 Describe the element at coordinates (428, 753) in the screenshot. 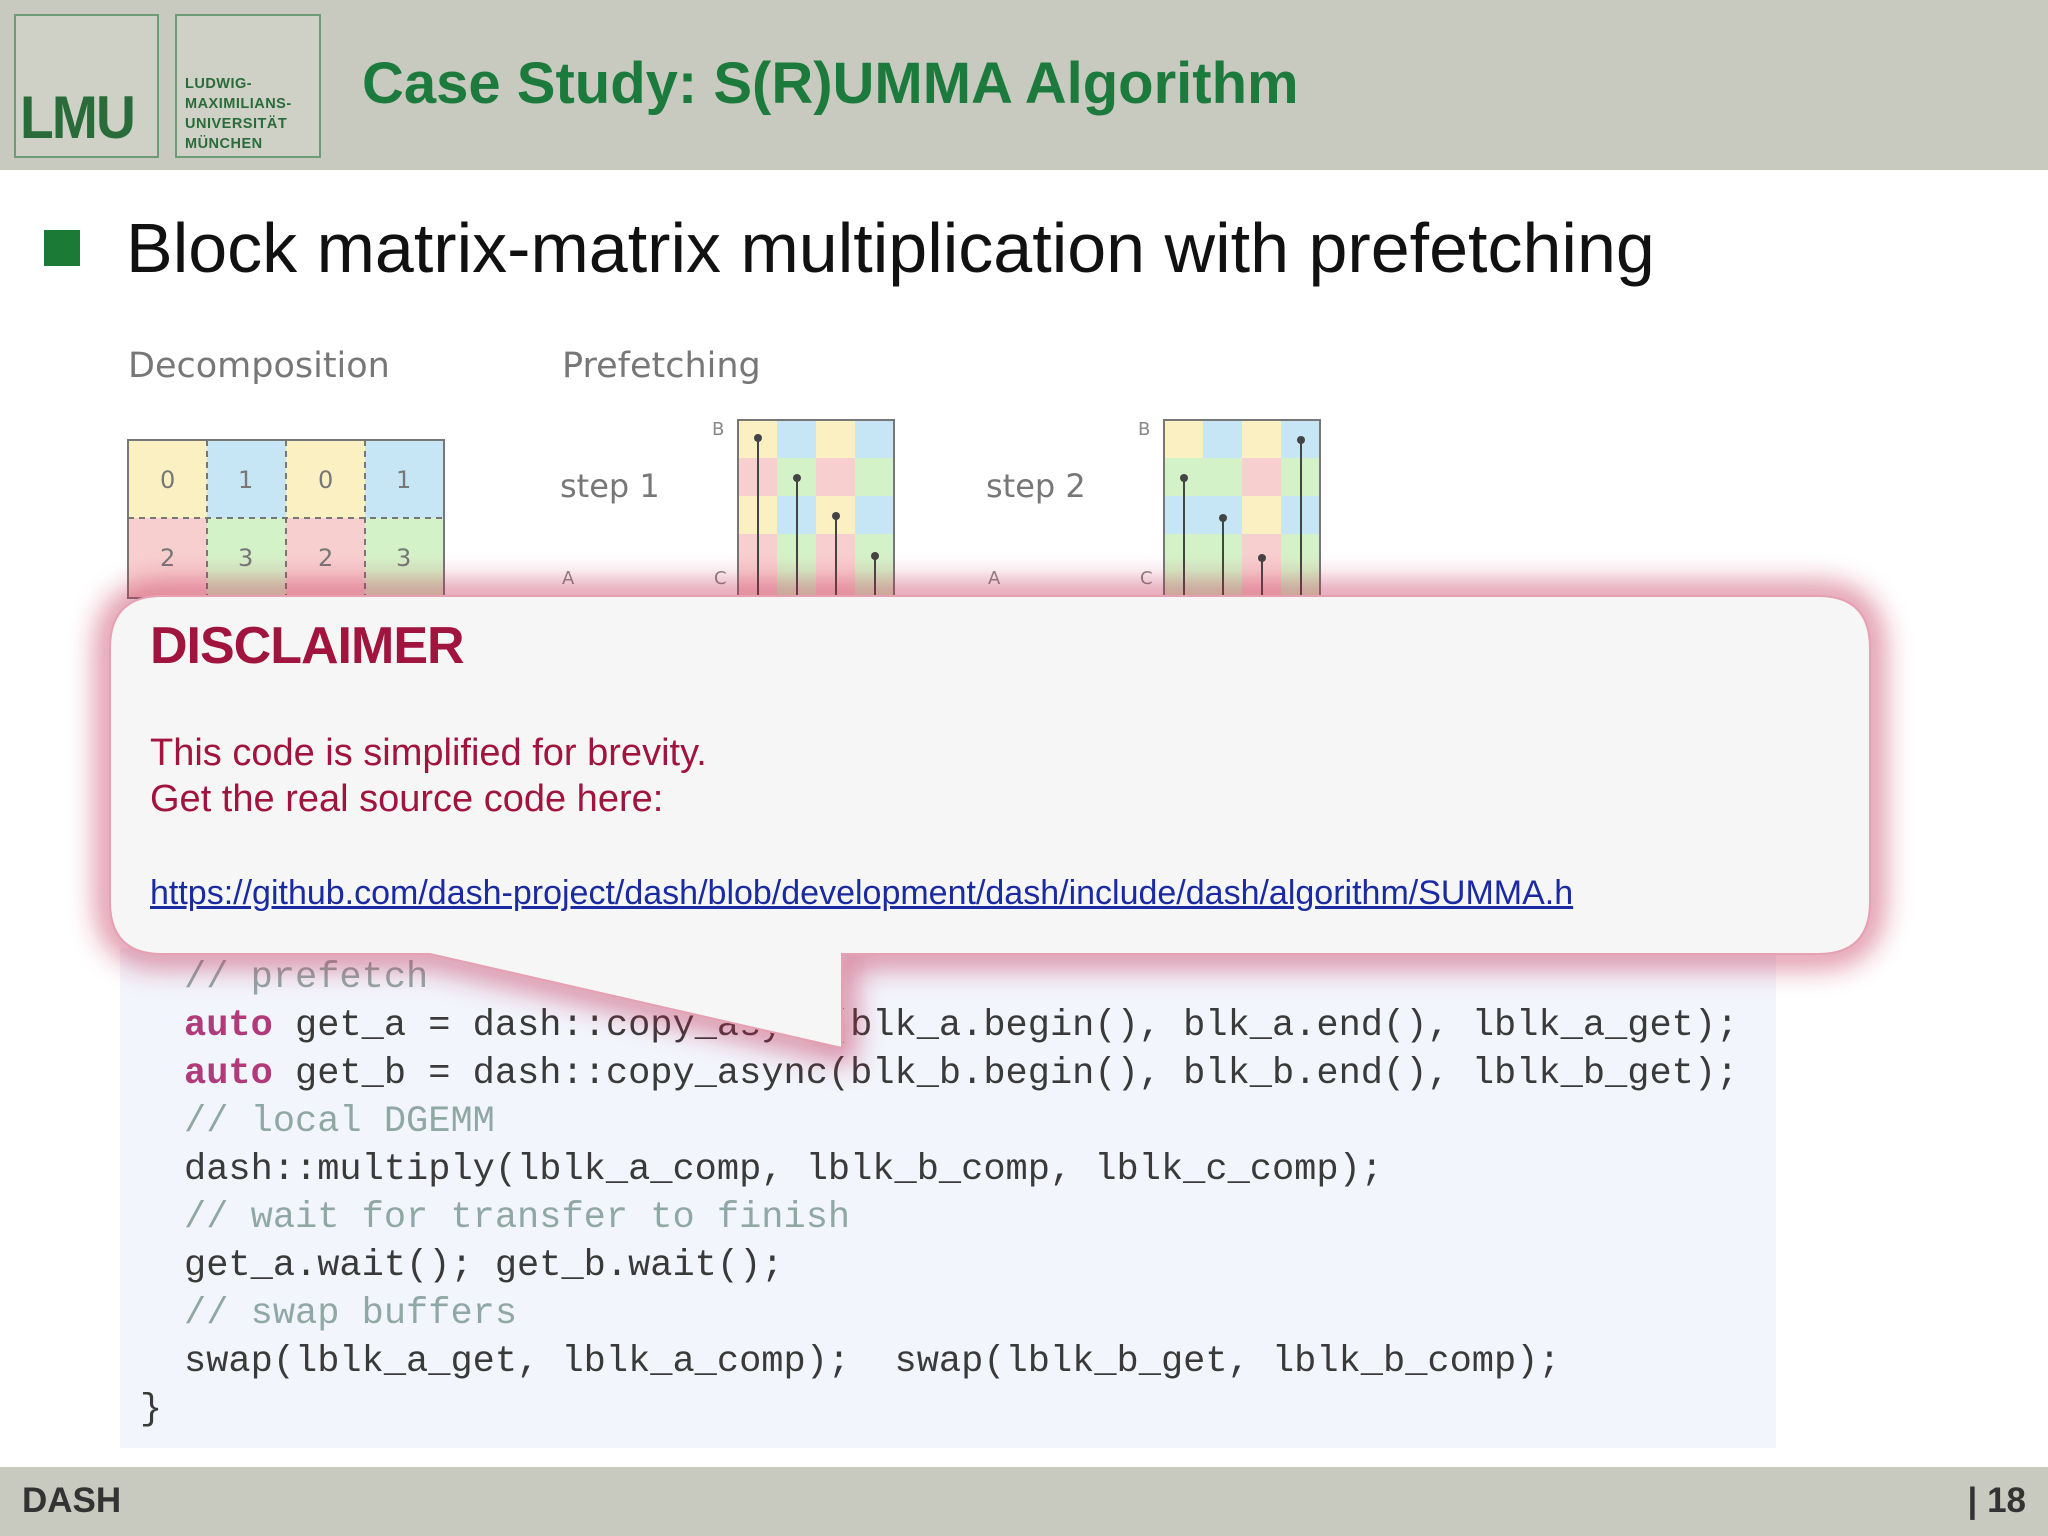

I see `disclaimer-line: This code is simplified for brevity.` at that location.